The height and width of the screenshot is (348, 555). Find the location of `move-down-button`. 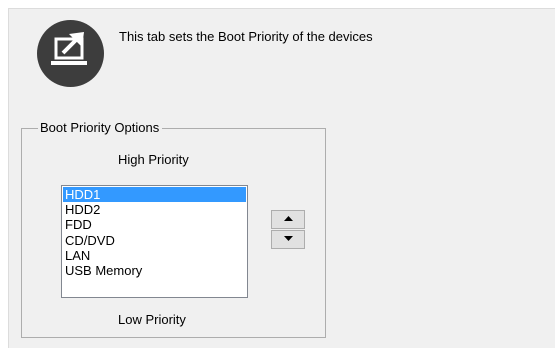

move-down-button is located at coordinates (288, 239).